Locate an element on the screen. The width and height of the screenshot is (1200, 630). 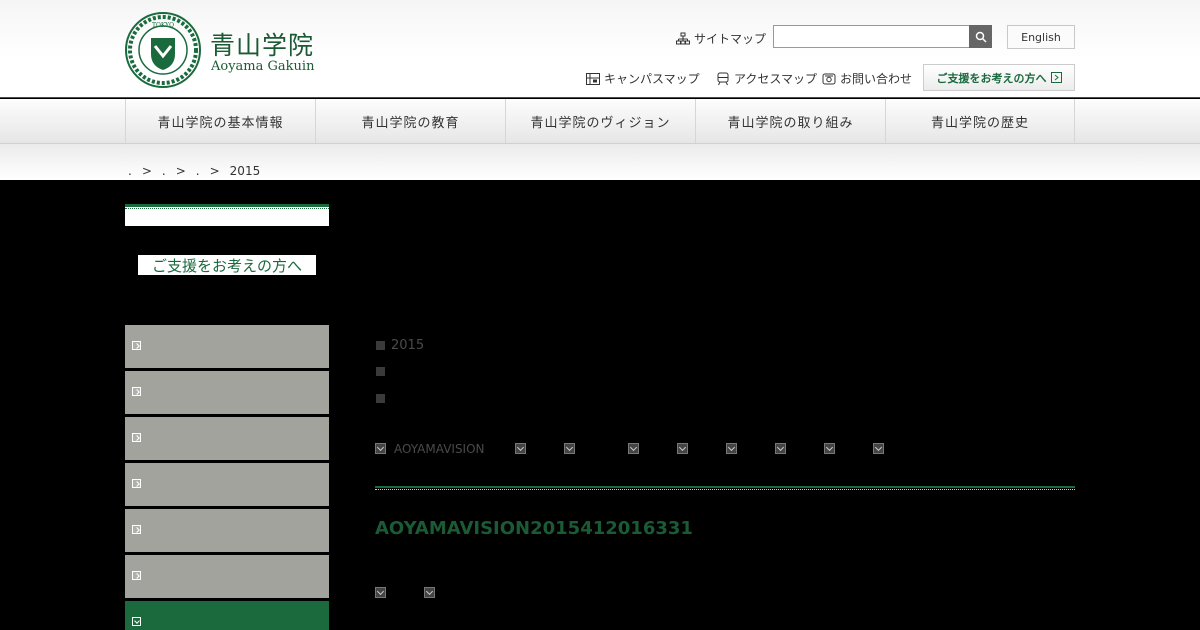
sidebar-support-banner: ご支援をお考えの方へ is located at coordinates (227, 265).